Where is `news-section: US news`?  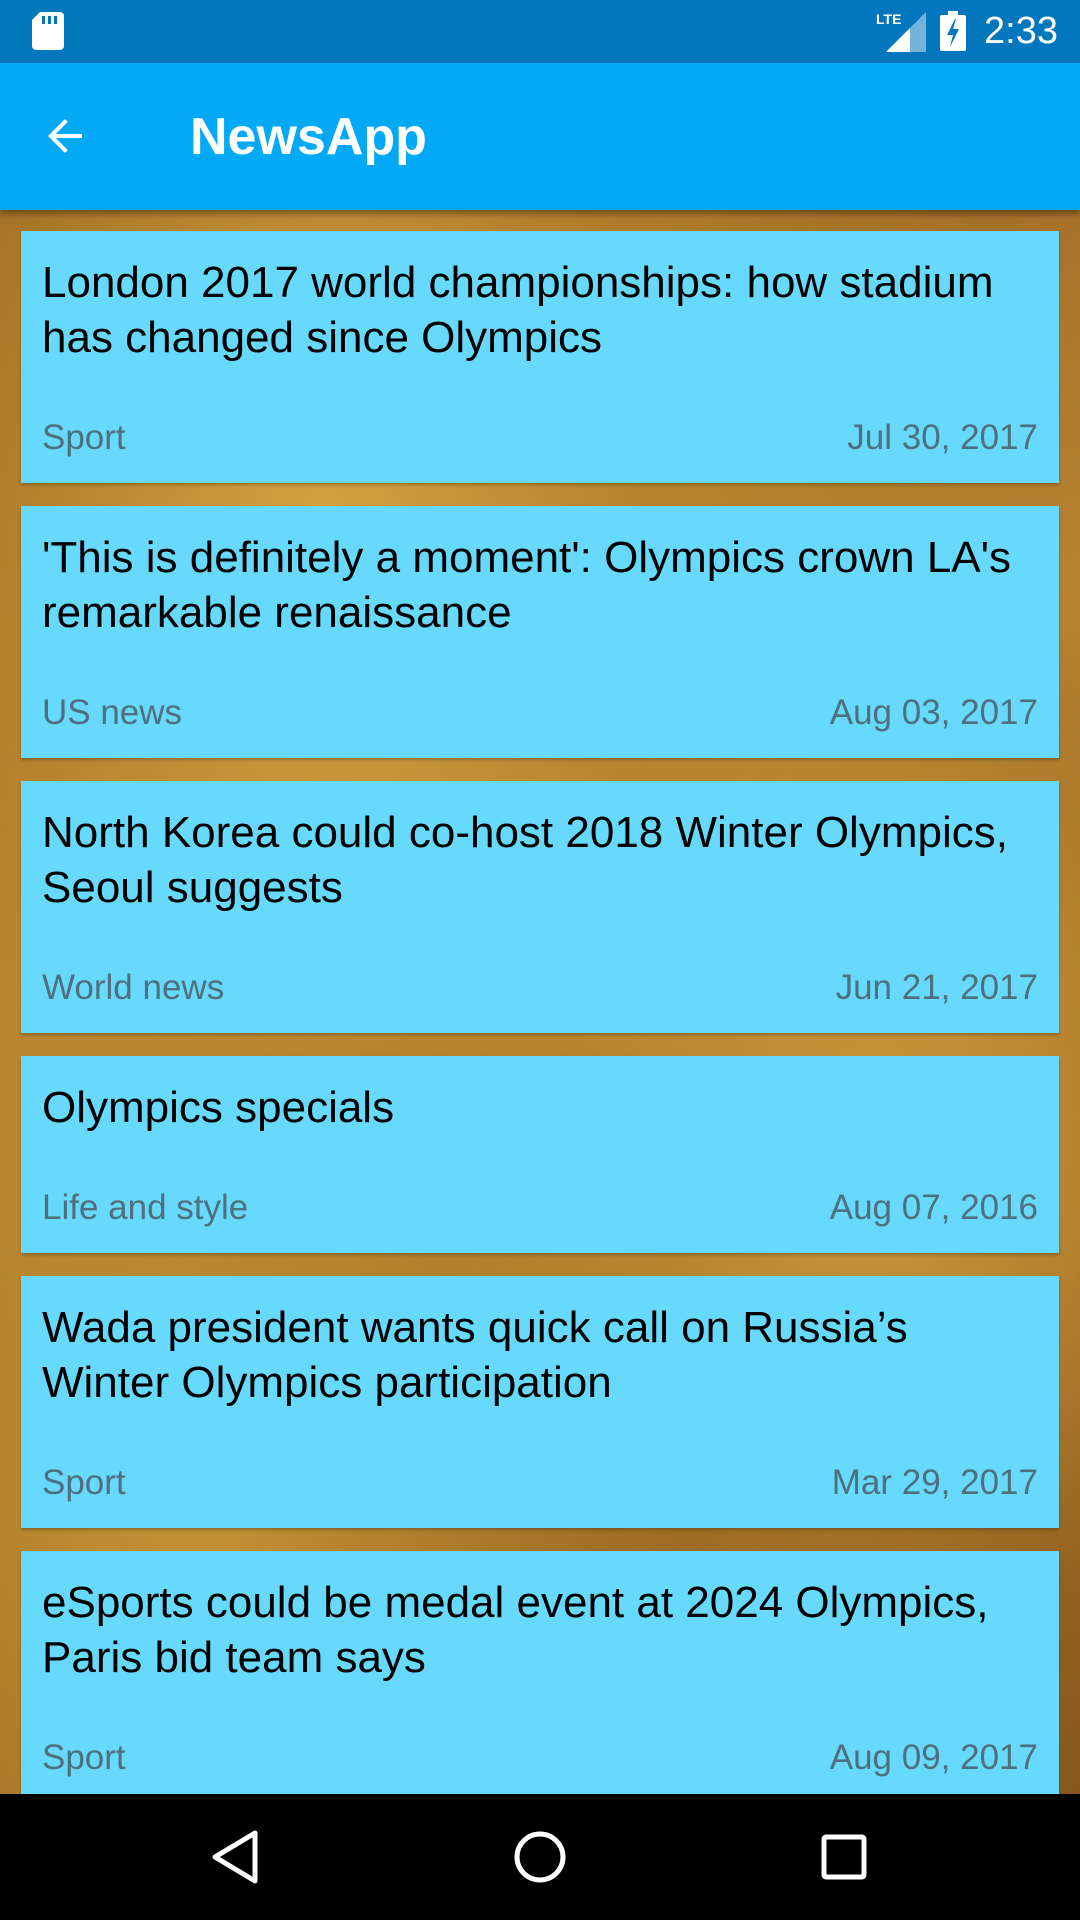
news-section: US news is located at coordinates (112, 712).